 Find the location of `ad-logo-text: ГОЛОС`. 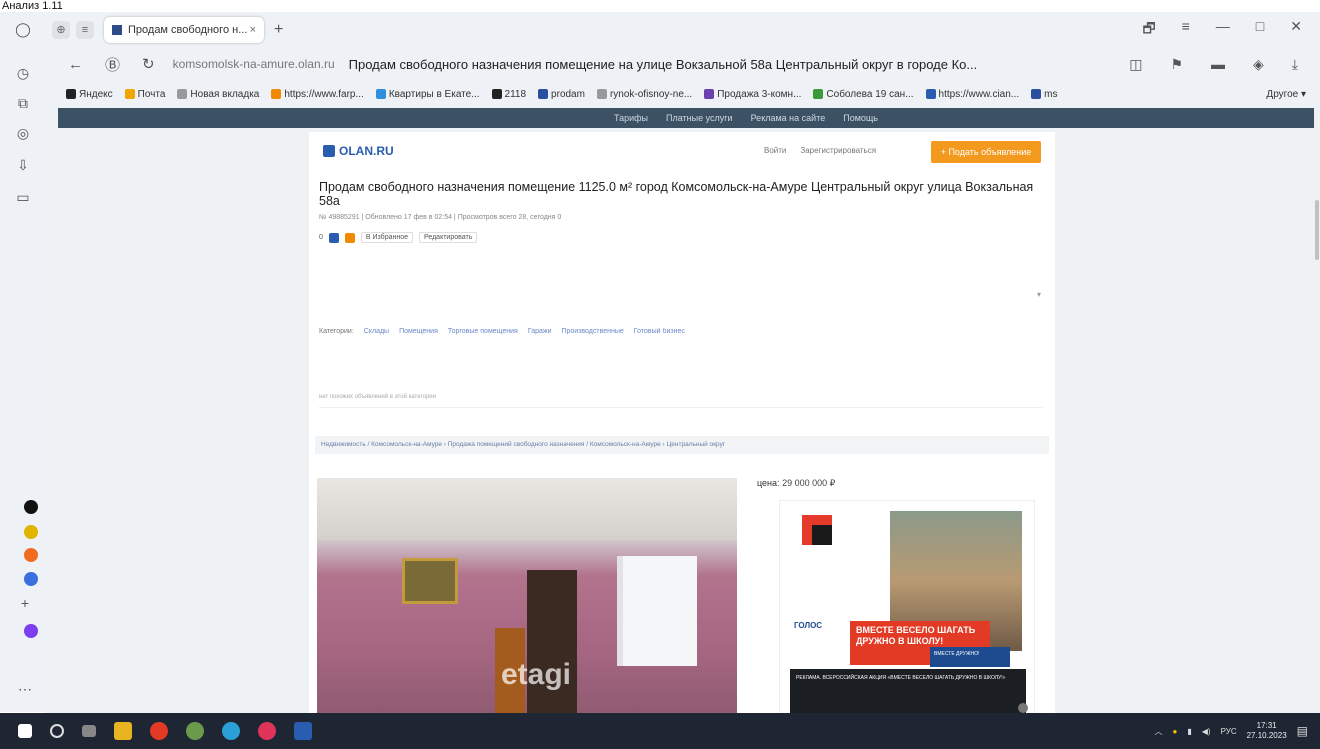

ad-logo-text: ГОЛОС is located at coordinates (808, 625).